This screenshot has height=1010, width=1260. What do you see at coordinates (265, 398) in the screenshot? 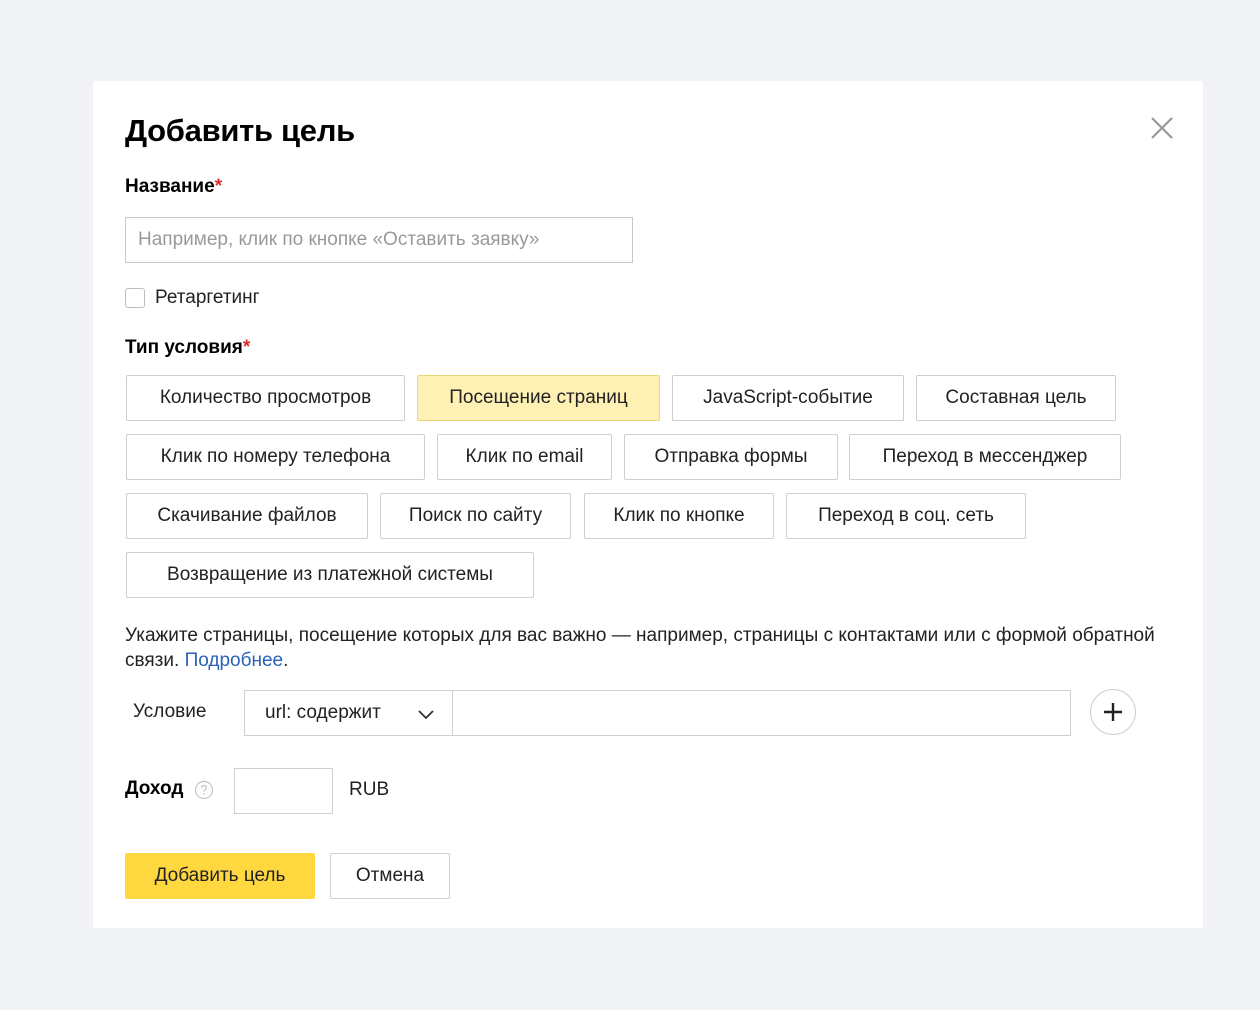
I see `type-button-pageviews: Количество просмотров` at bounding box center [265, 398].